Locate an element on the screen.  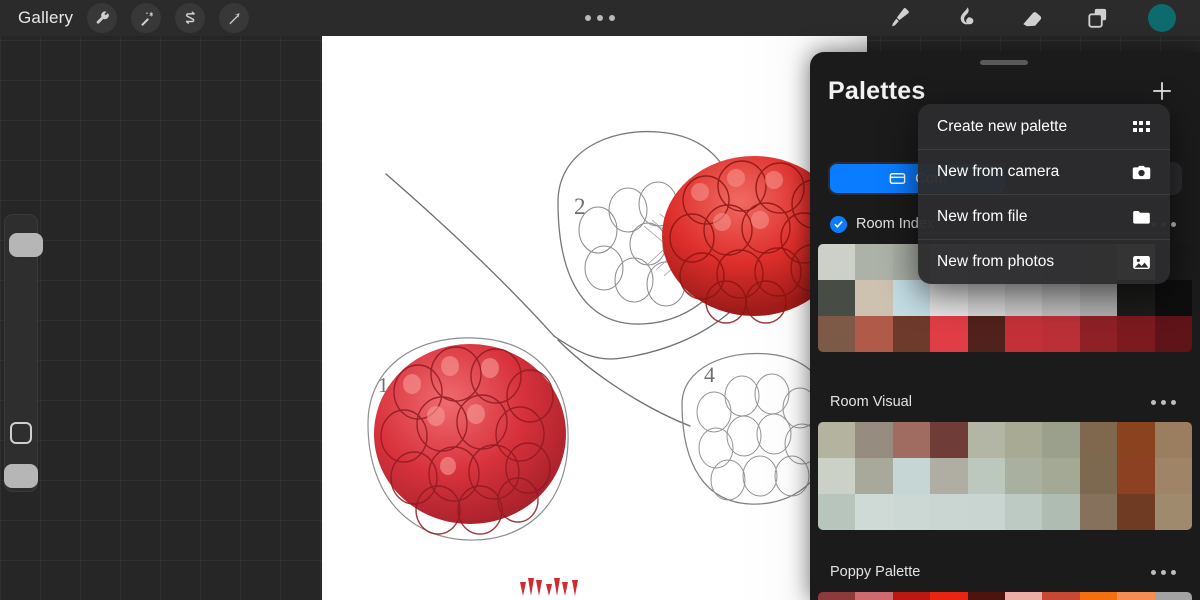
brush-size-handle is located at coordinates (26, 245).